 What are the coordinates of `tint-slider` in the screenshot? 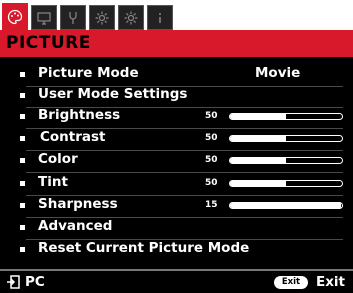 It's located at (286, 183).